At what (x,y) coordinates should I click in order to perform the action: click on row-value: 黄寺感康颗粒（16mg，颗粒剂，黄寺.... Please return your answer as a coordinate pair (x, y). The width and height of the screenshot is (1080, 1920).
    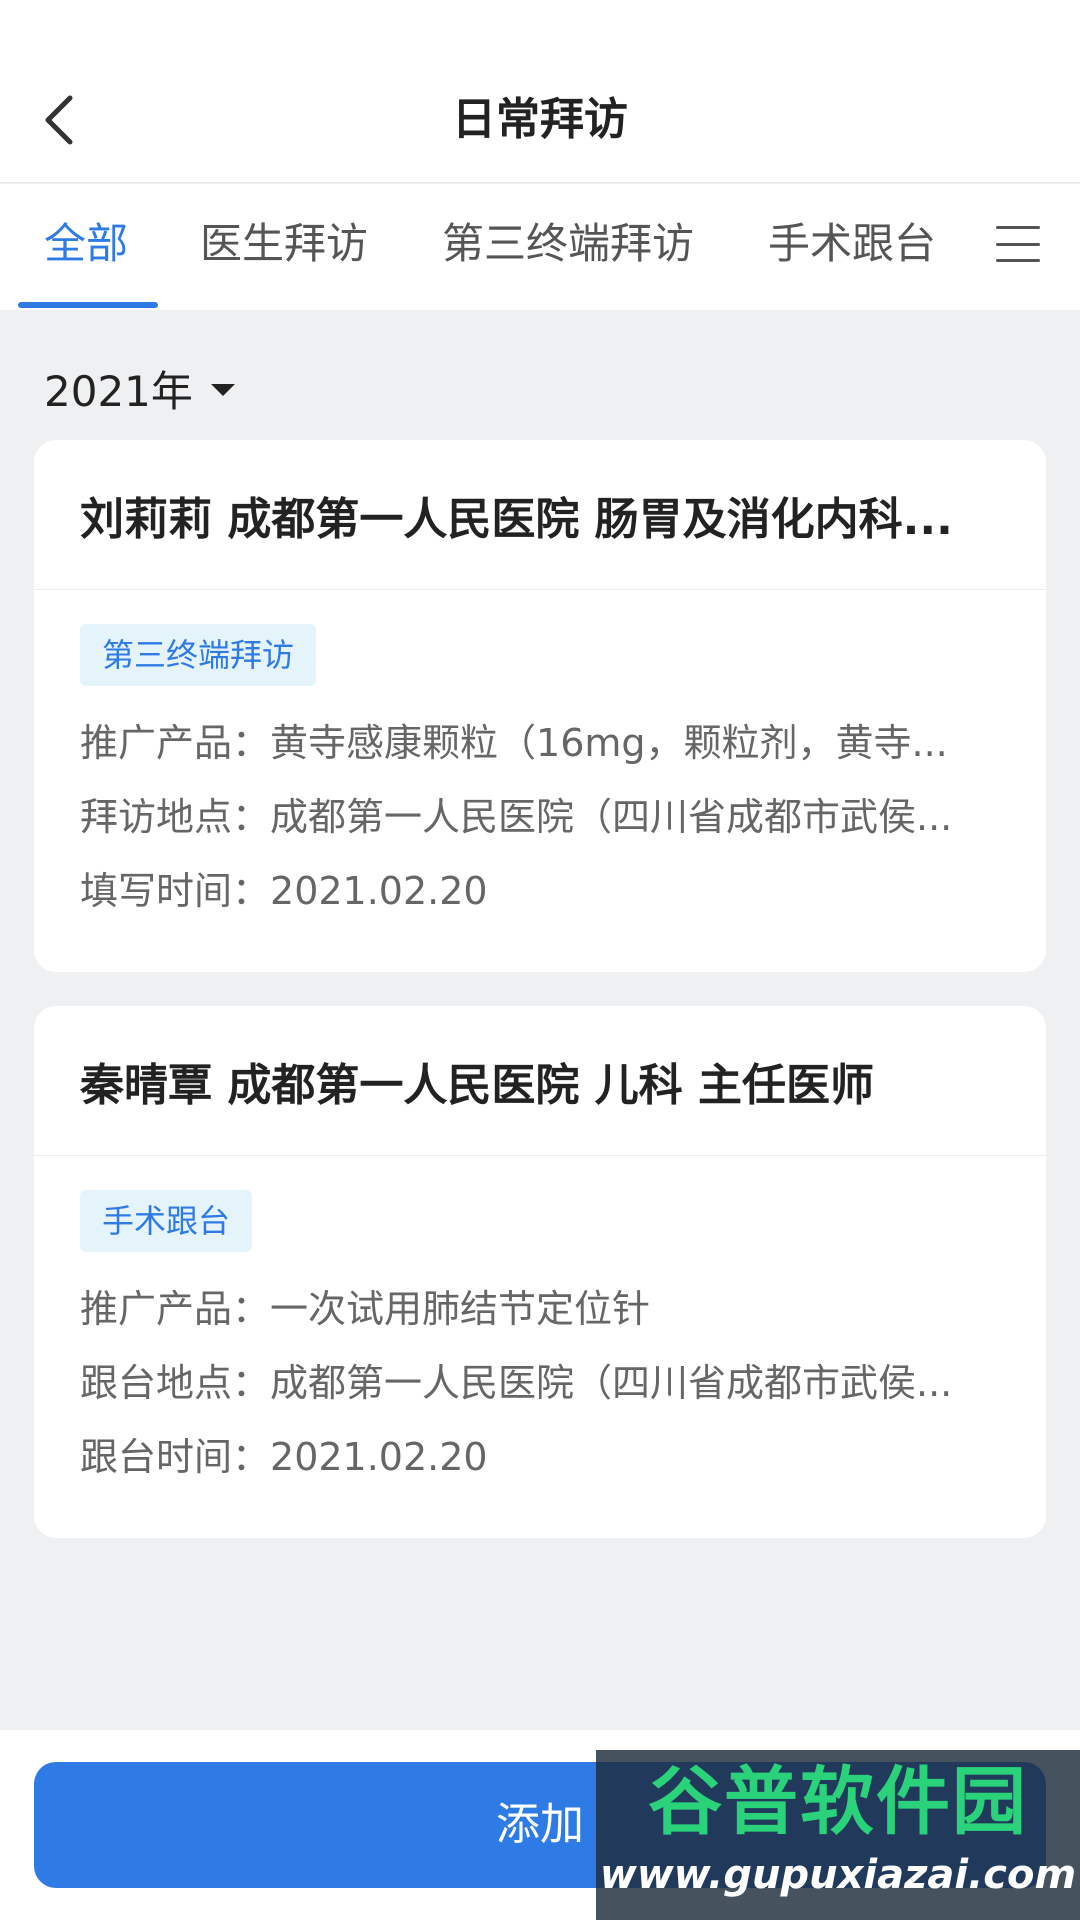
    Looking at the image, I should click on (609, 743).